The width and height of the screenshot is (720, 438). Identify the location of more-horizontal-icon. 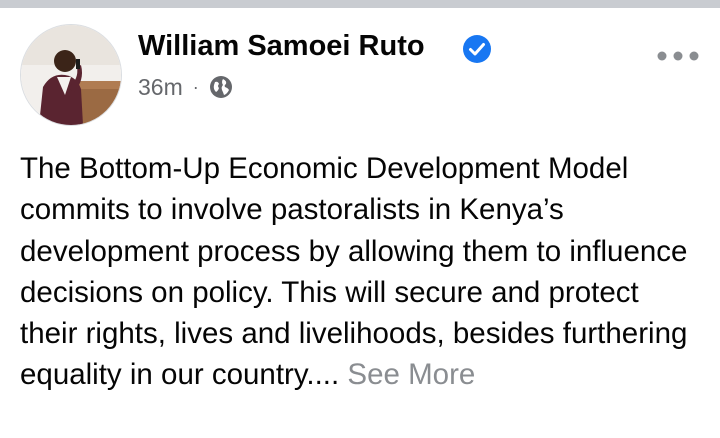
(678, 56).